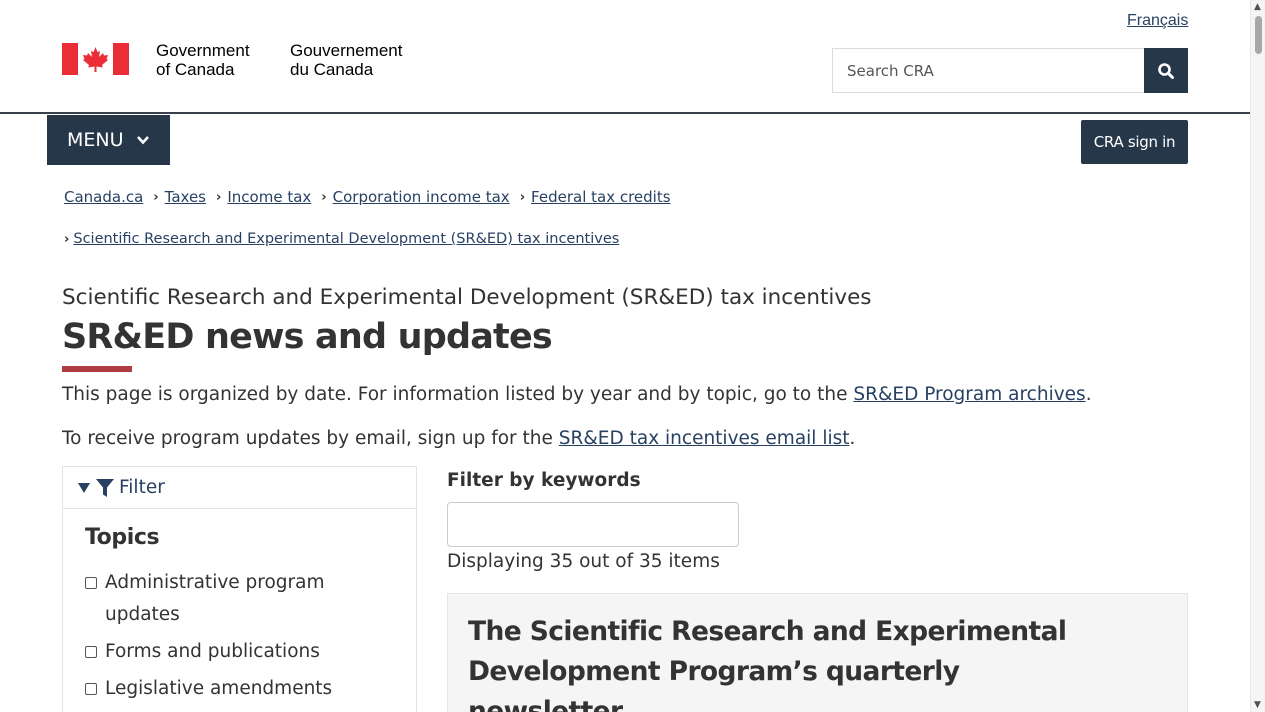 This screenshot has width=1265, height=712. I want to click on filter-toggle: Filter, so click(239, 488).